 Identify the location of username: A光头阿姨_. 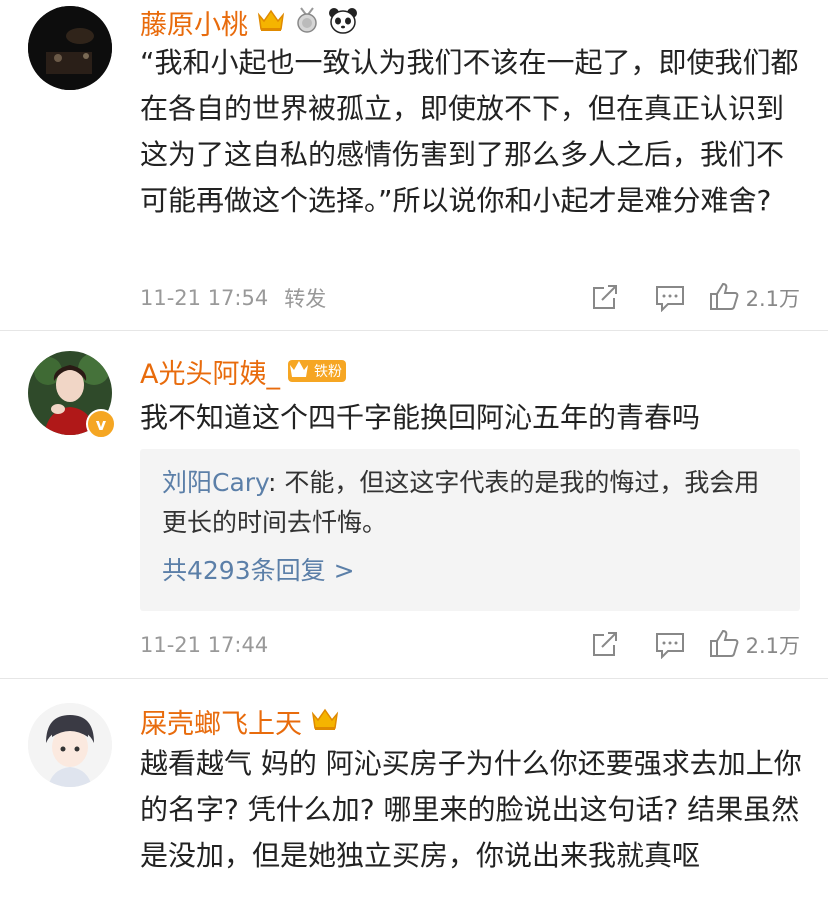
(210, 371).